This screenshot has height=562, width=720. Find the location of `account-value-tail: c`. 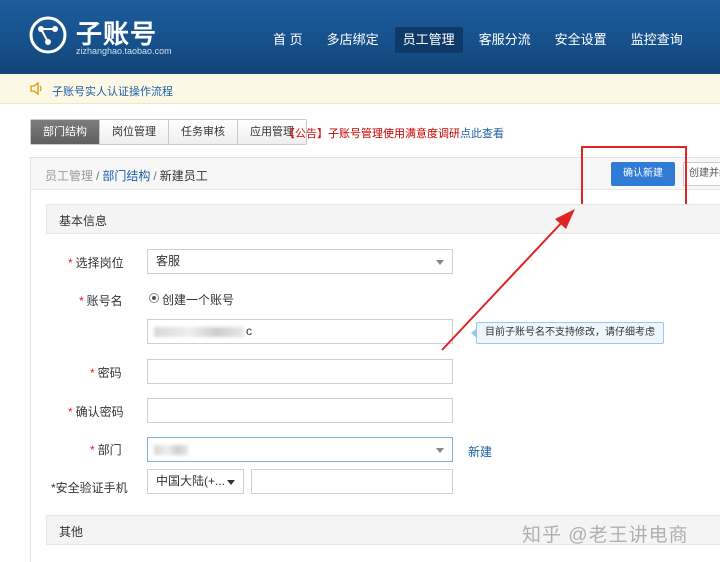

account-value-tail: c is located at coordinates (249, 331).